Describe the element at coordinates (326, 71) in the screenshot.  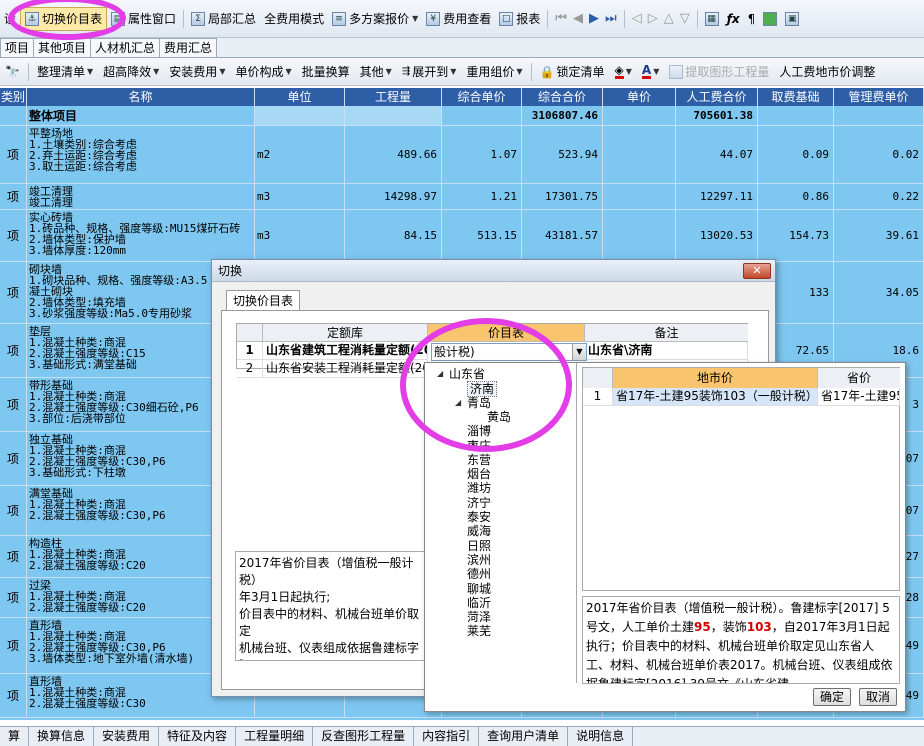
I see `batch-convert-button: 批量换算` at that location.